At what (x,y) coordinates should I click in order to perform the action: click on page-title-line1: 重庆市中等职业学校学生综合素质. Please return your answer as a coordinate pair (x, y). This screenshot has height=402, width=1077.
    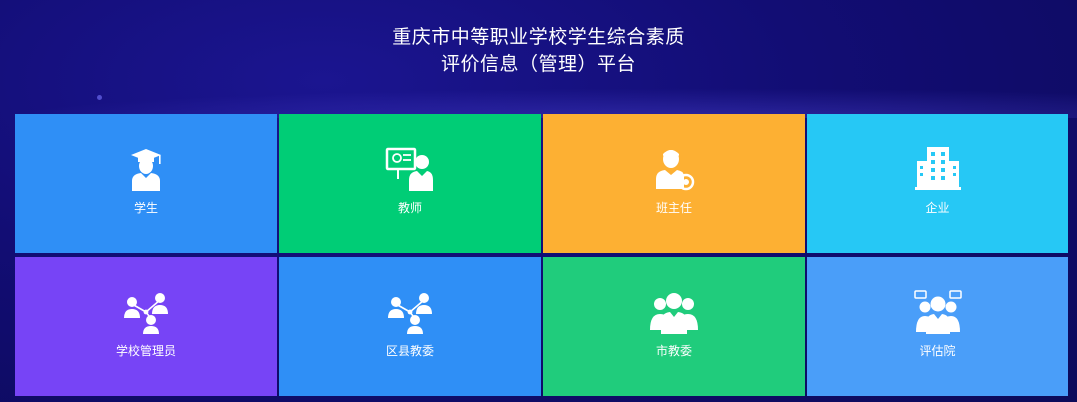
    Looking at the image, I should click on (538, 37).